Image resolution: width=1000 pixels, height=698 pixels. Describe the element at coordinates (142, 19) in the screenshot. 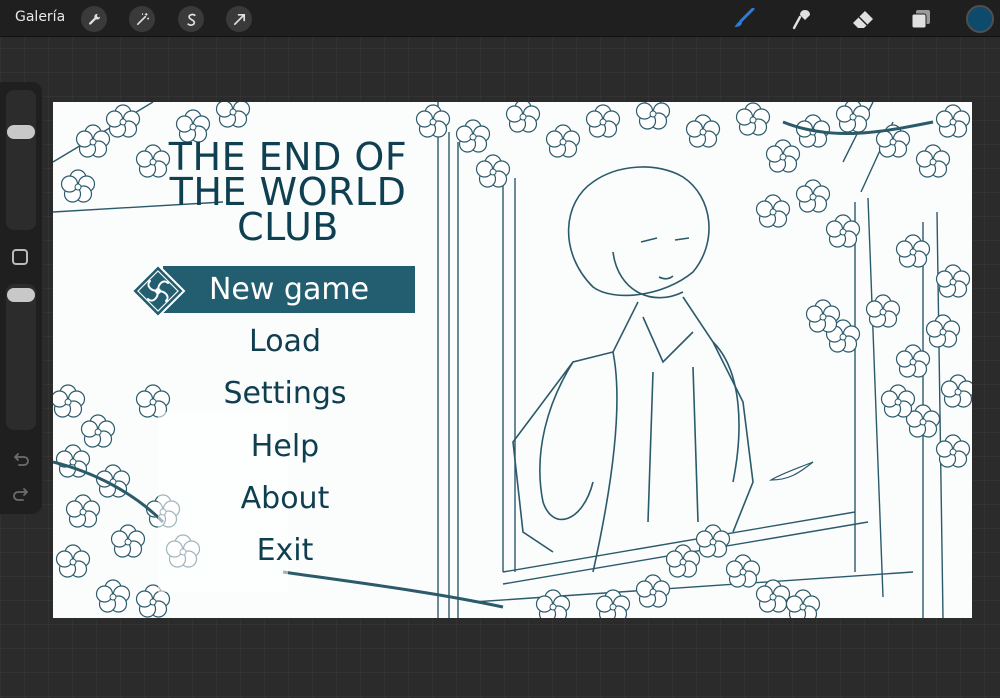

I see `magic-wand-icon` at that location.